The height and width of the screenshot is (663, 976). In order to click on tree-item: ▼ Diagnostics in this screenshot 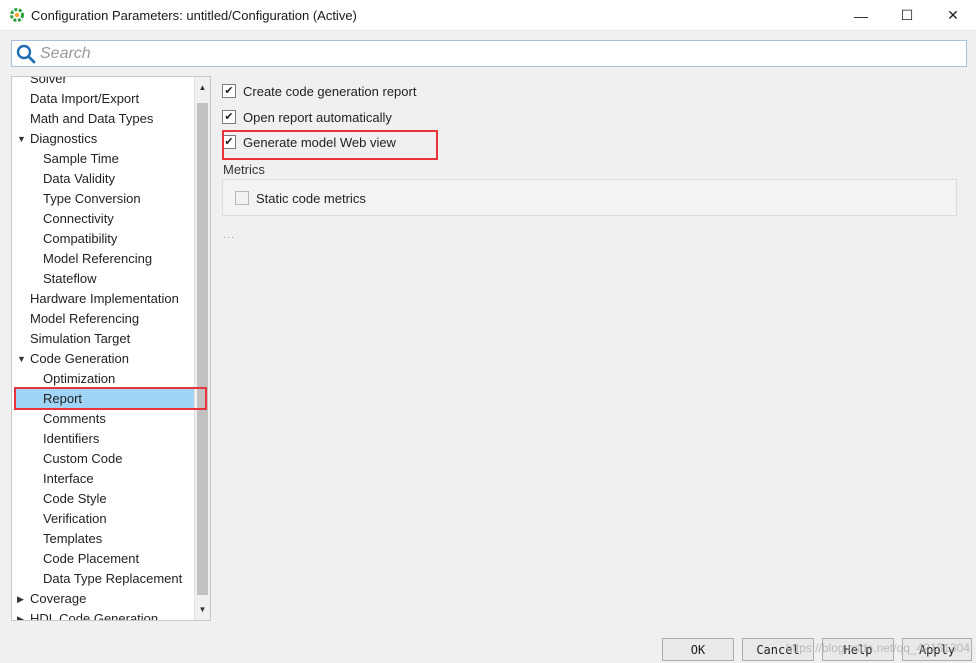, I will do `click(103, 139)`.